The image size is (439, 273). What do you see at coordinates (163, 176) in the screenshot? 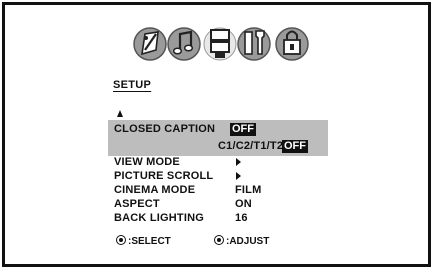
I see `menu-item-picture-scroll: PICTURE SCROLL` at bounding box center [163, 176].